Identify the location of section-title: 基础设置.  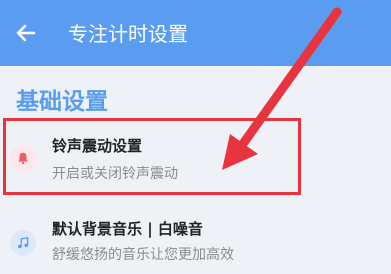
(62, 102).